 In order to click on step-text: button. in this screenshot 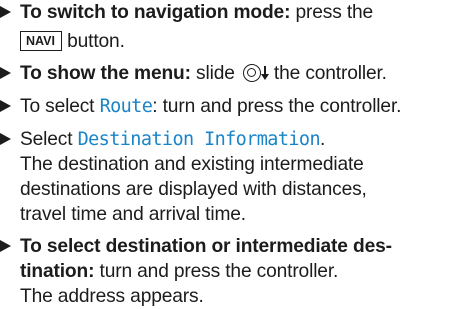, I will do `click(93, 41)`.